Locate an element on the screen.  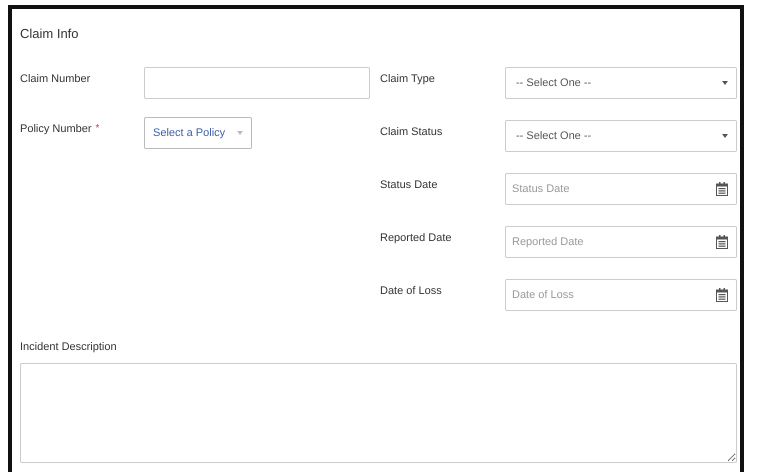
field-label: Policy Number is located at coordinates (56, 129).